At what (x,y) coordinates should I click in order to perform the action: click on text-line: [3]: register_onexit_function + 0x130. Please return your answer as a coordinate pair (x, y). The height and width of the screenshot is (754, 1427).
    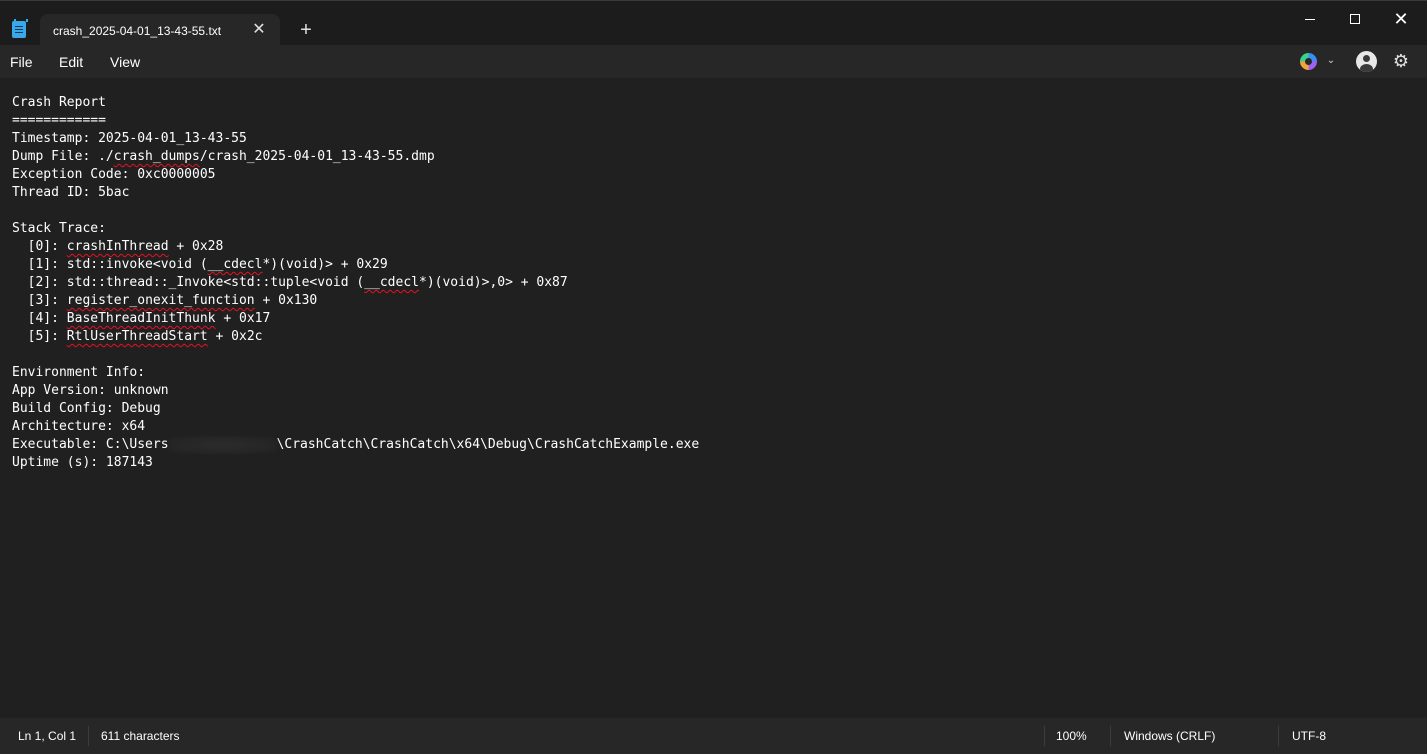
    Looking at the image, I should click on (165, 300).